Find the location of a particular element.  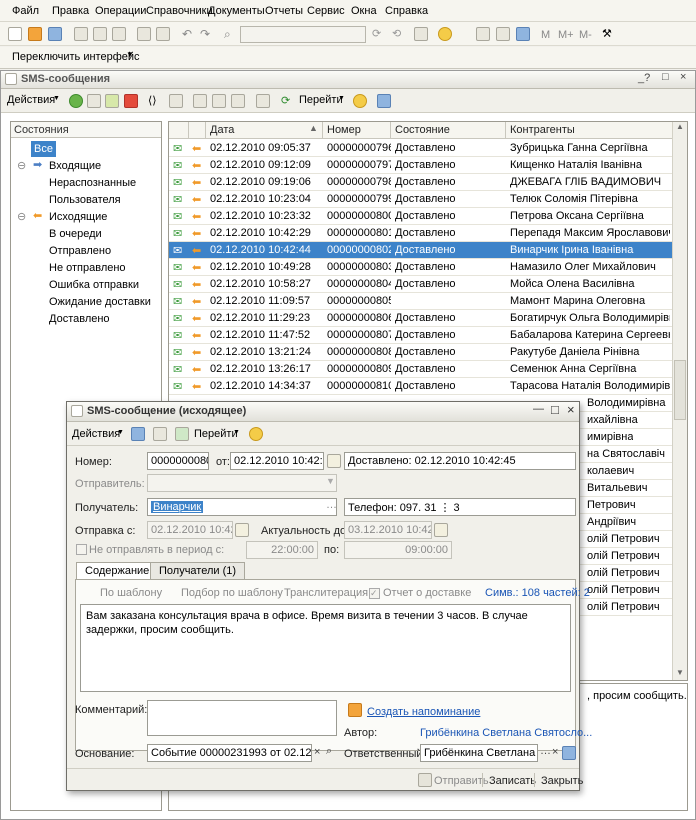

add-icon is located at coordinates (76, 101).